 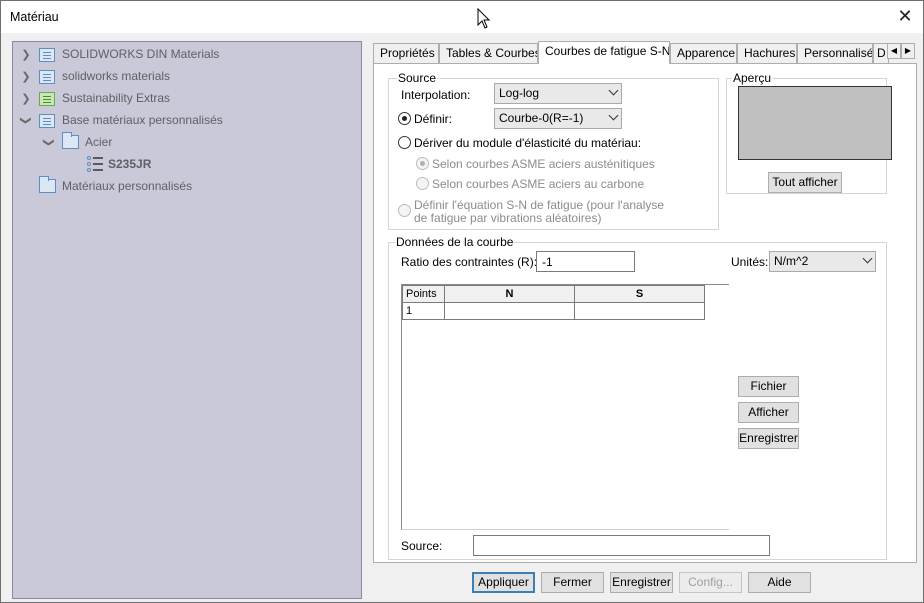 What do you see at coordinates (509, 294) in the screenshot?
I see `column-header-n: N` at bounding box center [509, 294].